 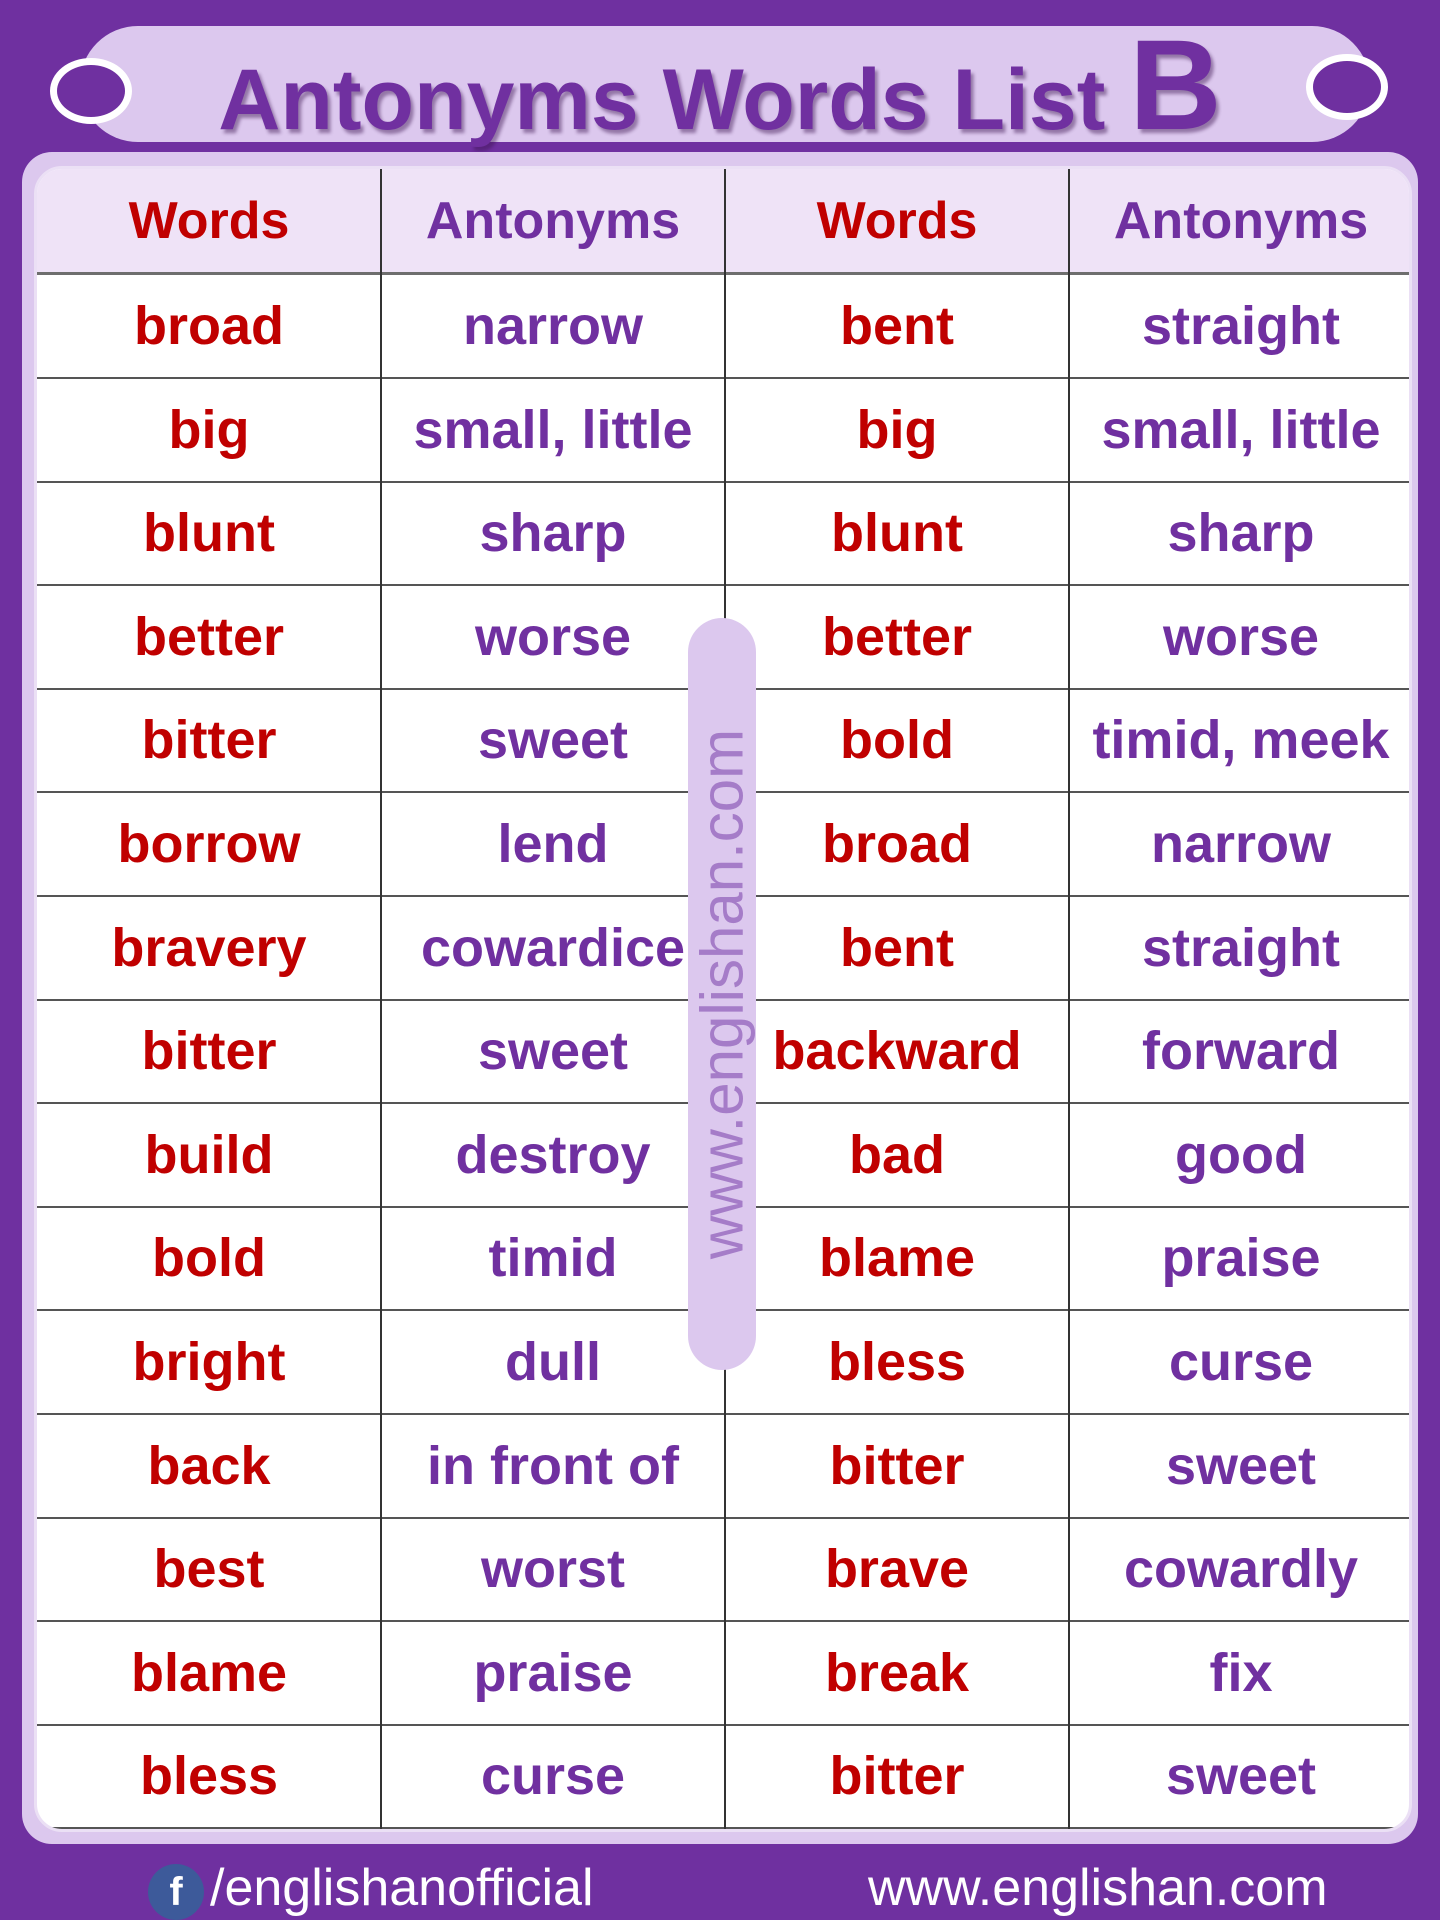 What do you see at coordinates (553, 1362) in the screenshot?
I see `antonym-cell: dull` at bounding box center [553, 1362].